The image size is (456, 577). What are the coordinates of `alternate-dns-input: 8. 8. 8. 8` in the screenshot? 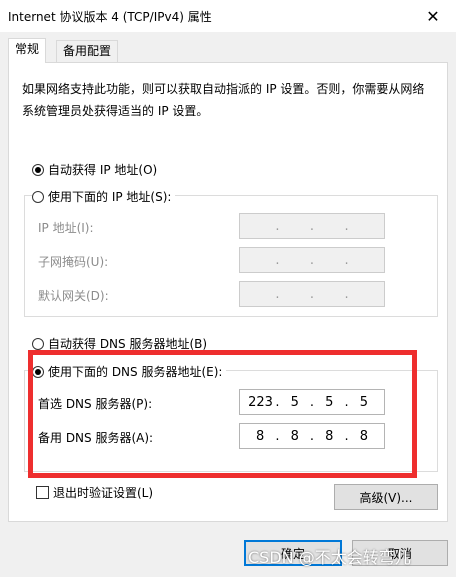 It's located at (312, 436).